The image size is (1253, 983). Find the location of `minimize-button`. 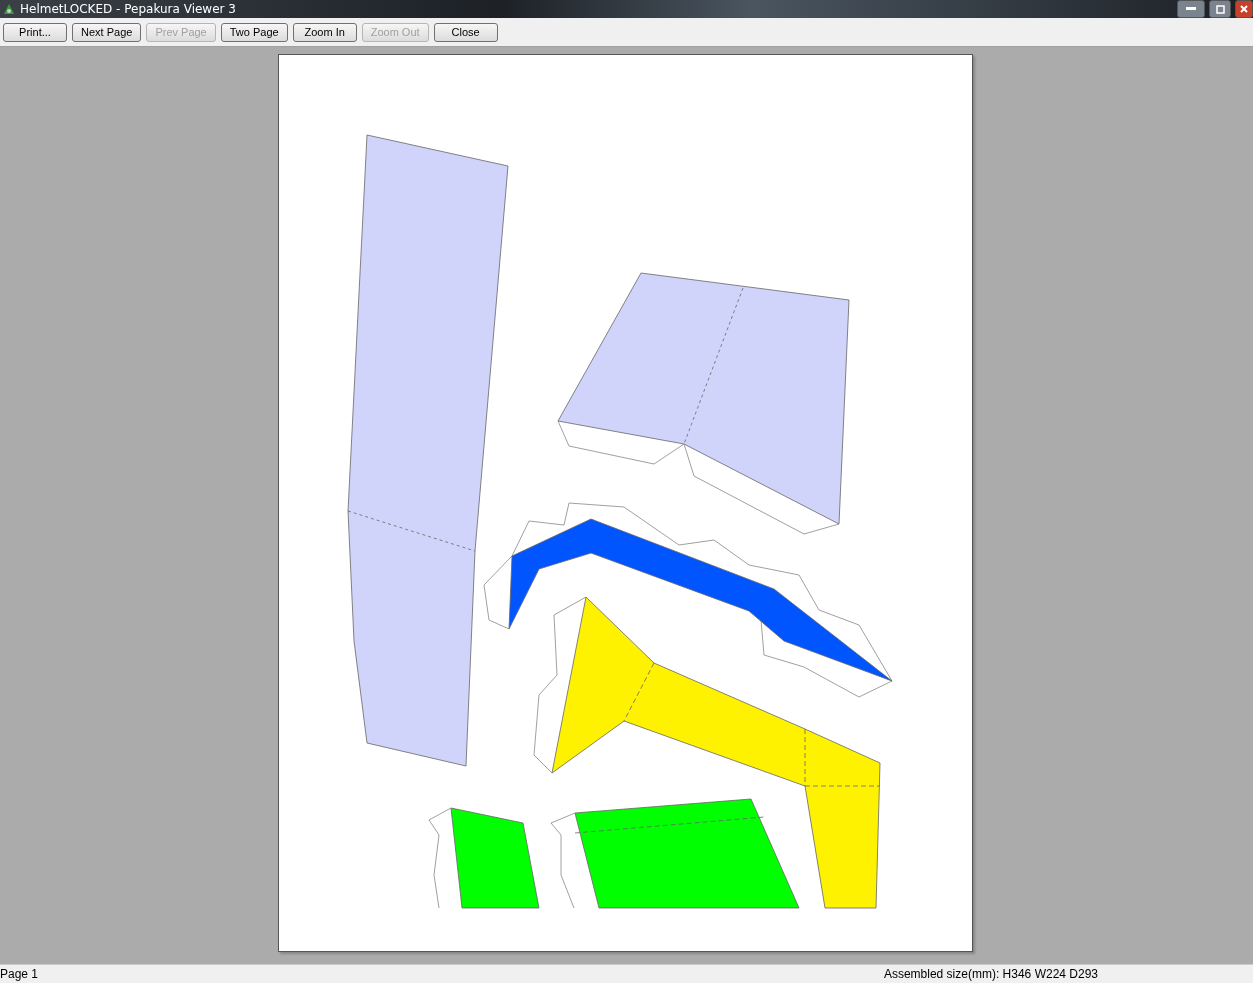

minimize-button is located at coordinates (1191, 9).